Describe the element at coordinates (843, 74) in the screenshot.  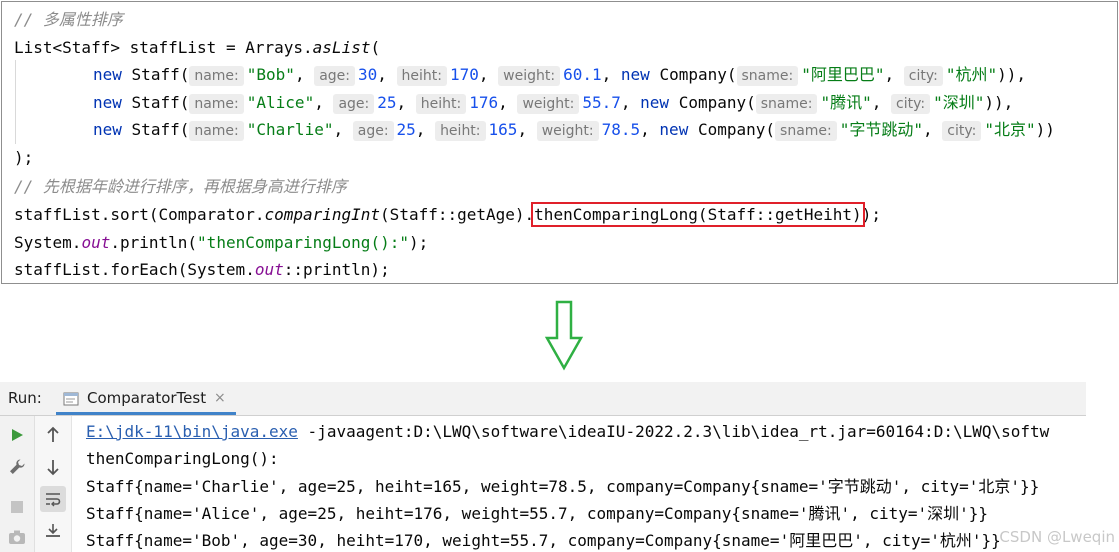
I see `company-sname-value: "阿里巴巴"` at that location.